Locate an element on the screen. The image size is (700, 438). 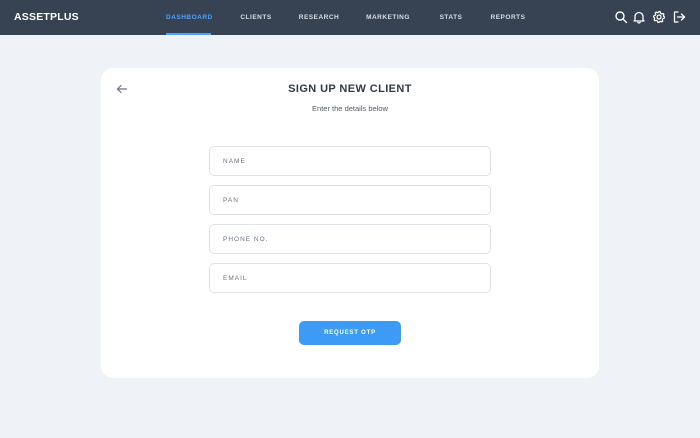
nav-clients-label: CLIENTS is located at coordinates (256, 17).